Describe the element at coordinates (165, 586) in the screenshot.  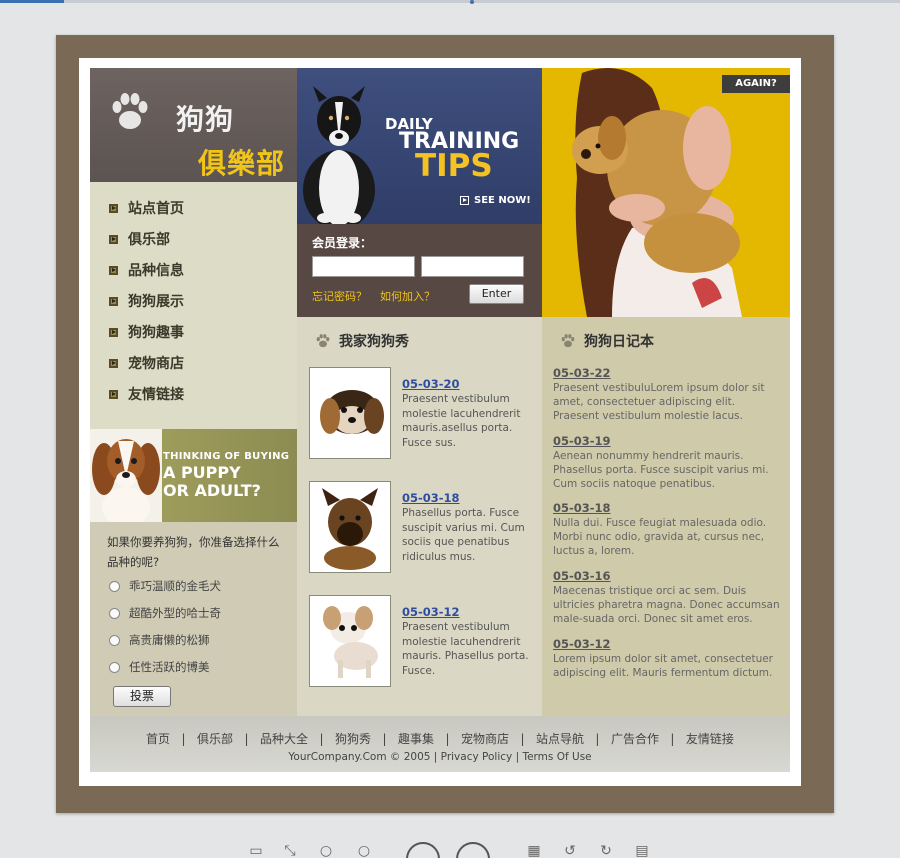
I see `poll-option: 乖巧温顺的金毛犬` at that location.